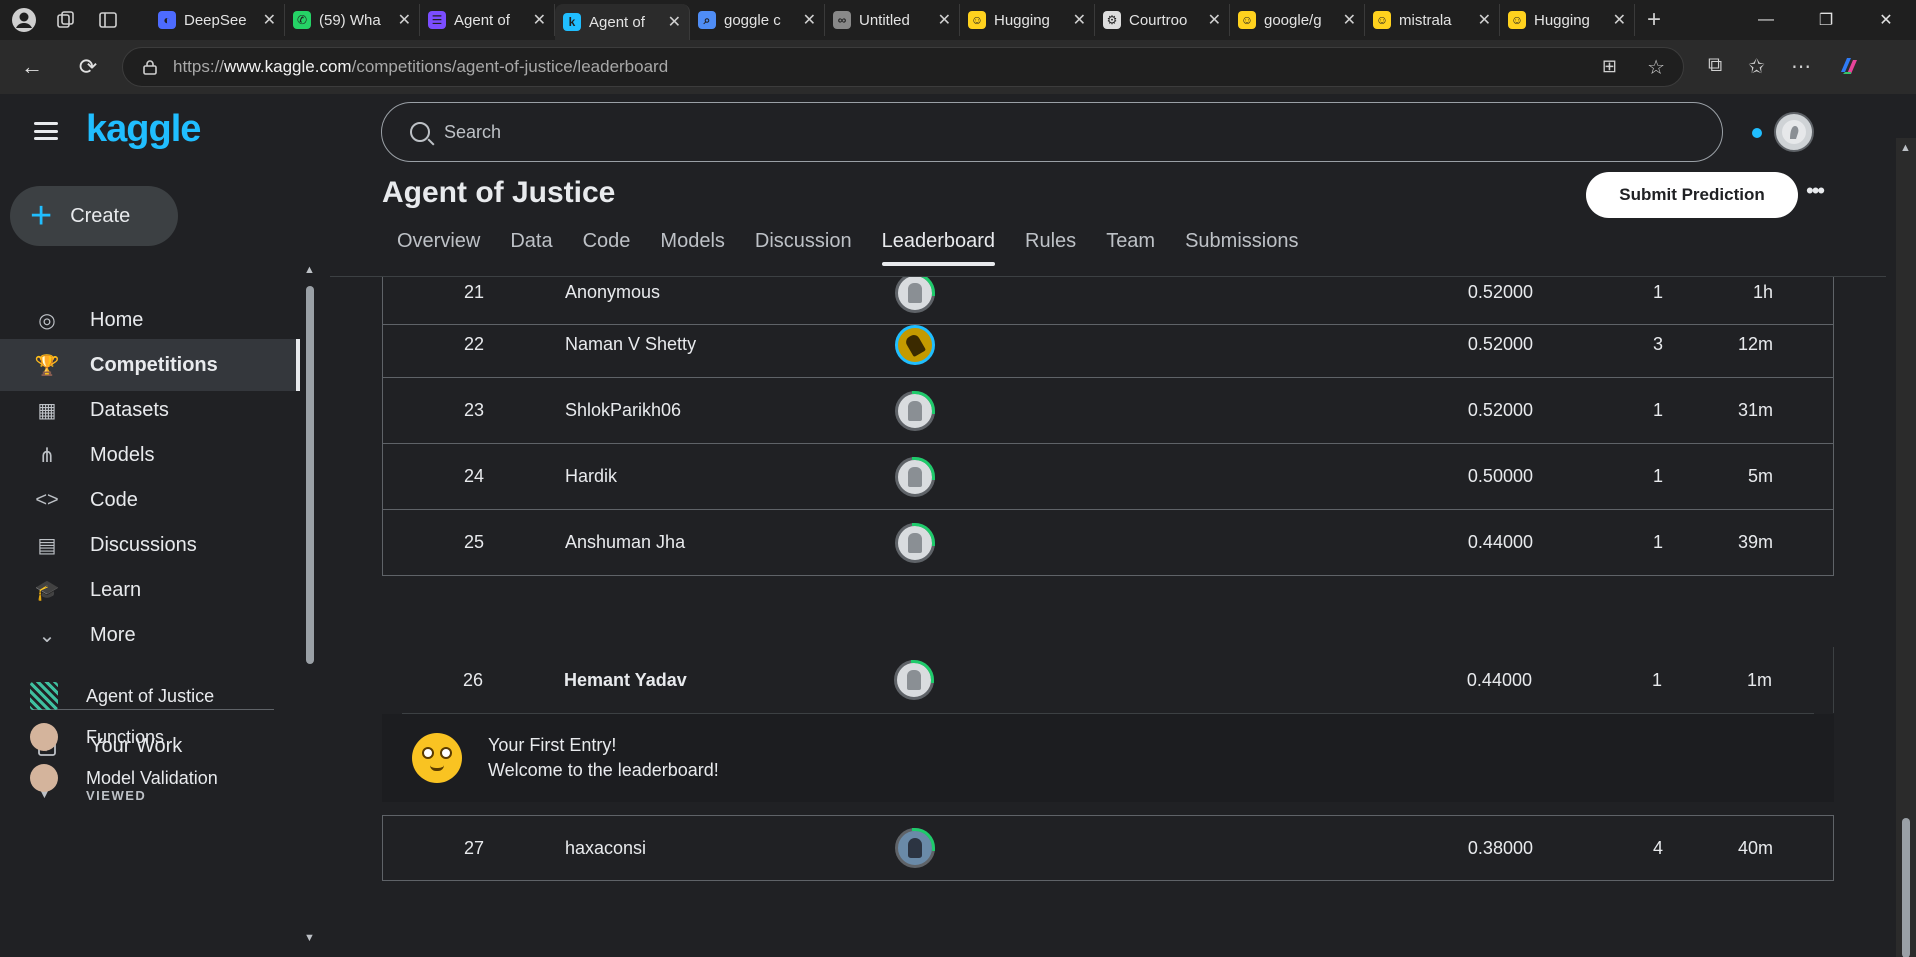 This screenshot has width=1916, height=957. What do you see at coordinates (730, 292) in the screenshot?
I see `team-name: Anonymous` at bounding box center [730, 292].